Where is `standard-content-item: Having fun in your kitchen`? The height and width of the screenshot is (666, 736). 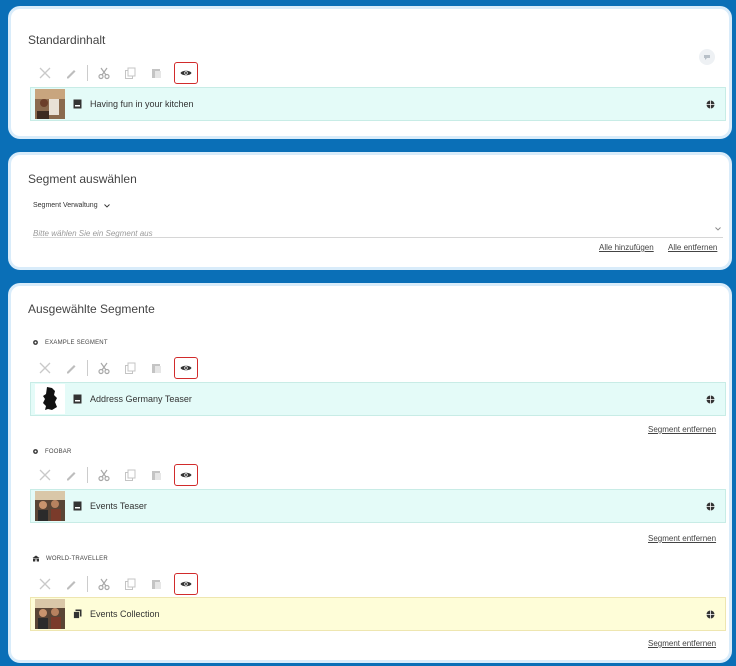 standard-content-item: Having fun in your kitchen is located at coordinates (378, 104).